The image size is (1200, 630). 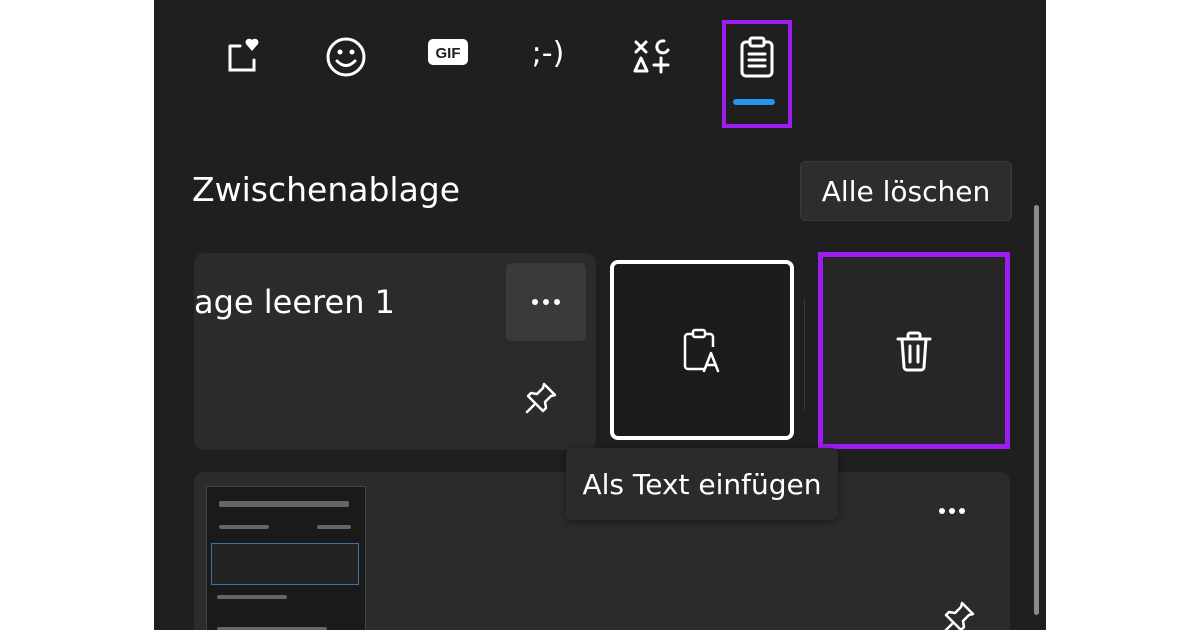 I want to click on svg-text: GIF, so click(x=448, y=53).